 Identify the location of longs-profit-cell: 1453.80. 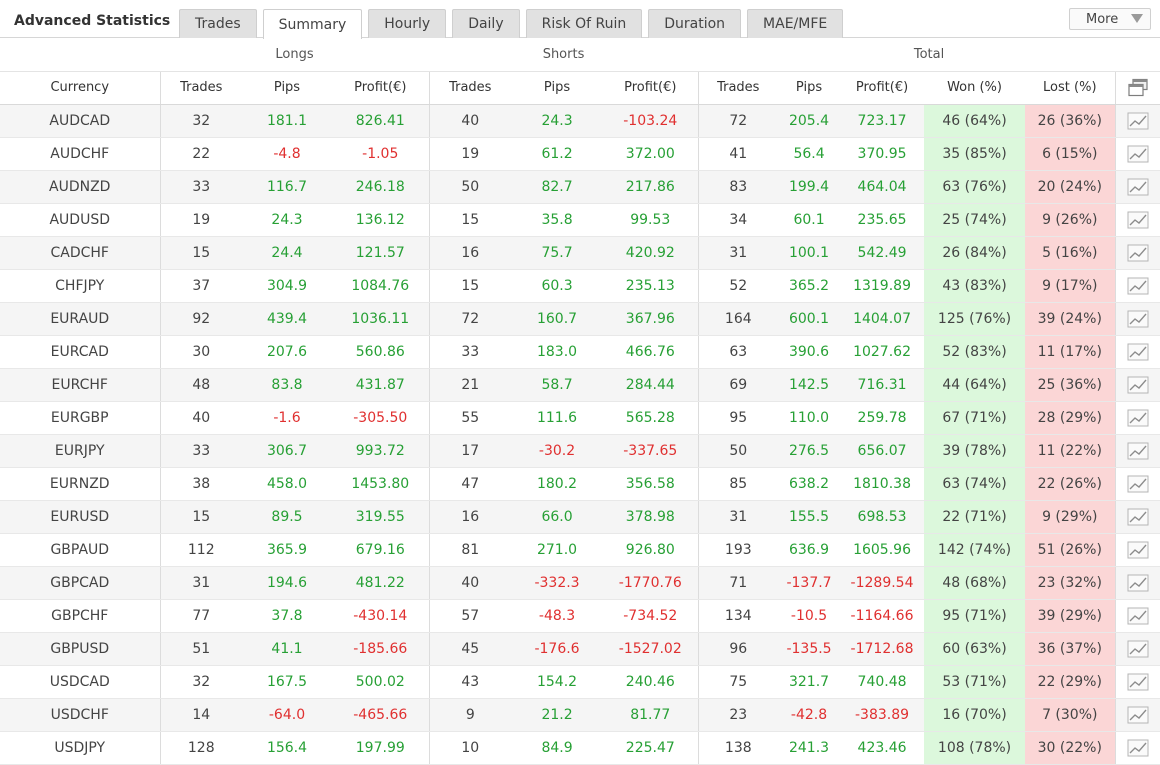
(381, 484).